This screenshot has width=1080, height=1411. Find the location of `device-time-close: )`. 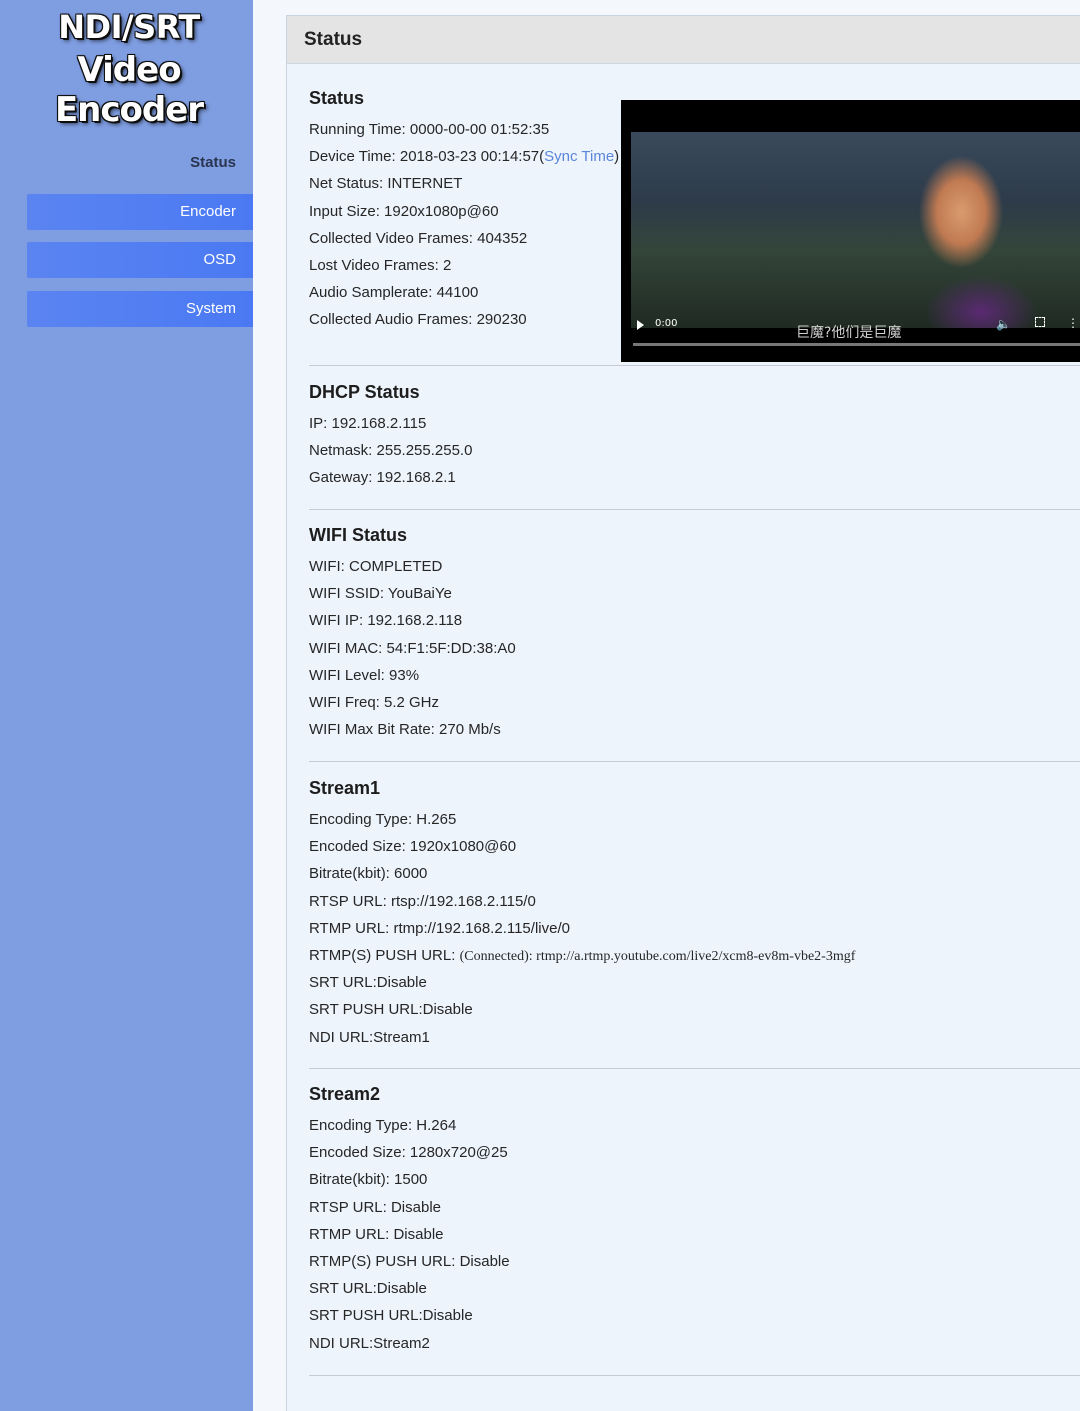

device-time-close: ) is located at coordinates (617, 157).